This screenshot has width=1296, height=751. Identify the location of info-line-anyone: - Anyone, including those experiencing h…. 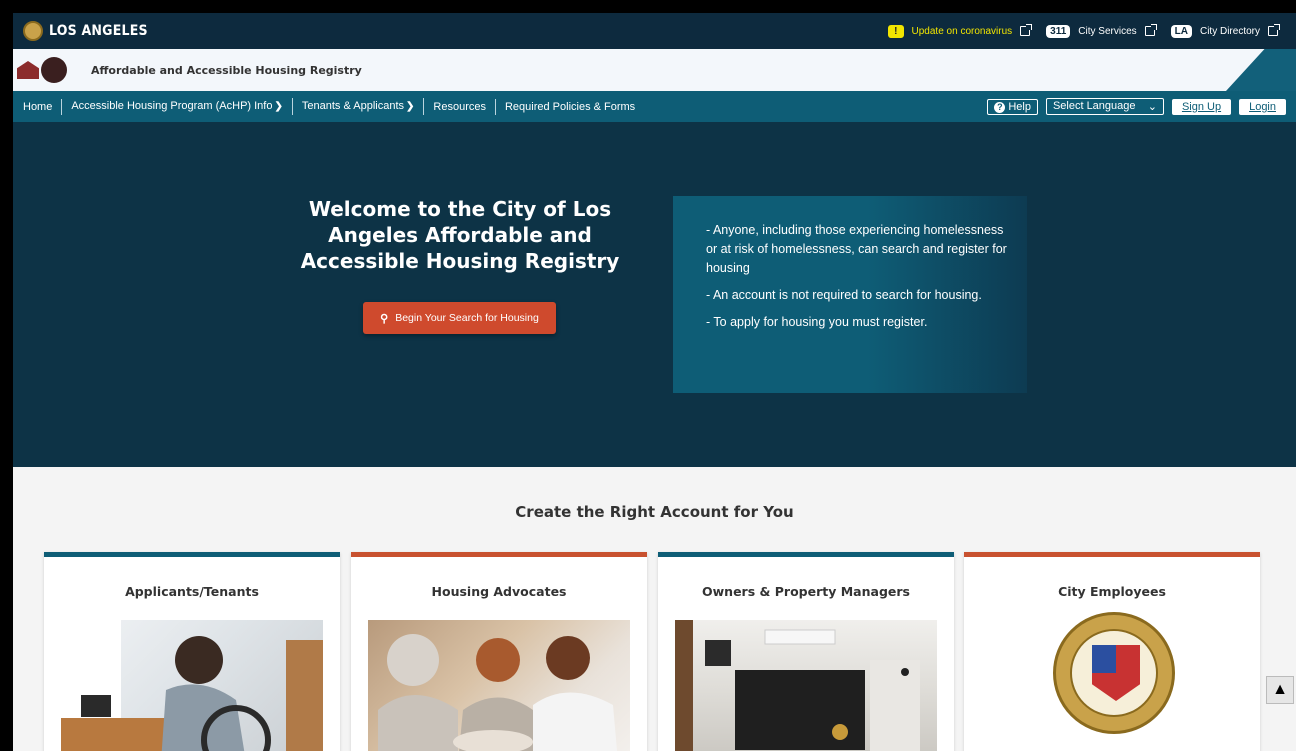
(856, 249).